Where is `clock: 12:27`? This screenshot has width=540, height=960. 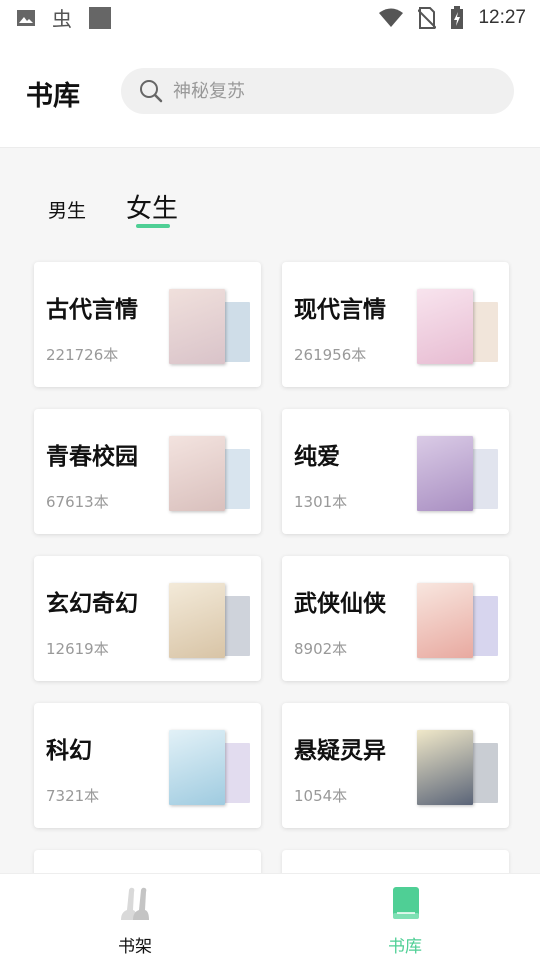 clock: 12:27 is located at coordinates (502, 17).